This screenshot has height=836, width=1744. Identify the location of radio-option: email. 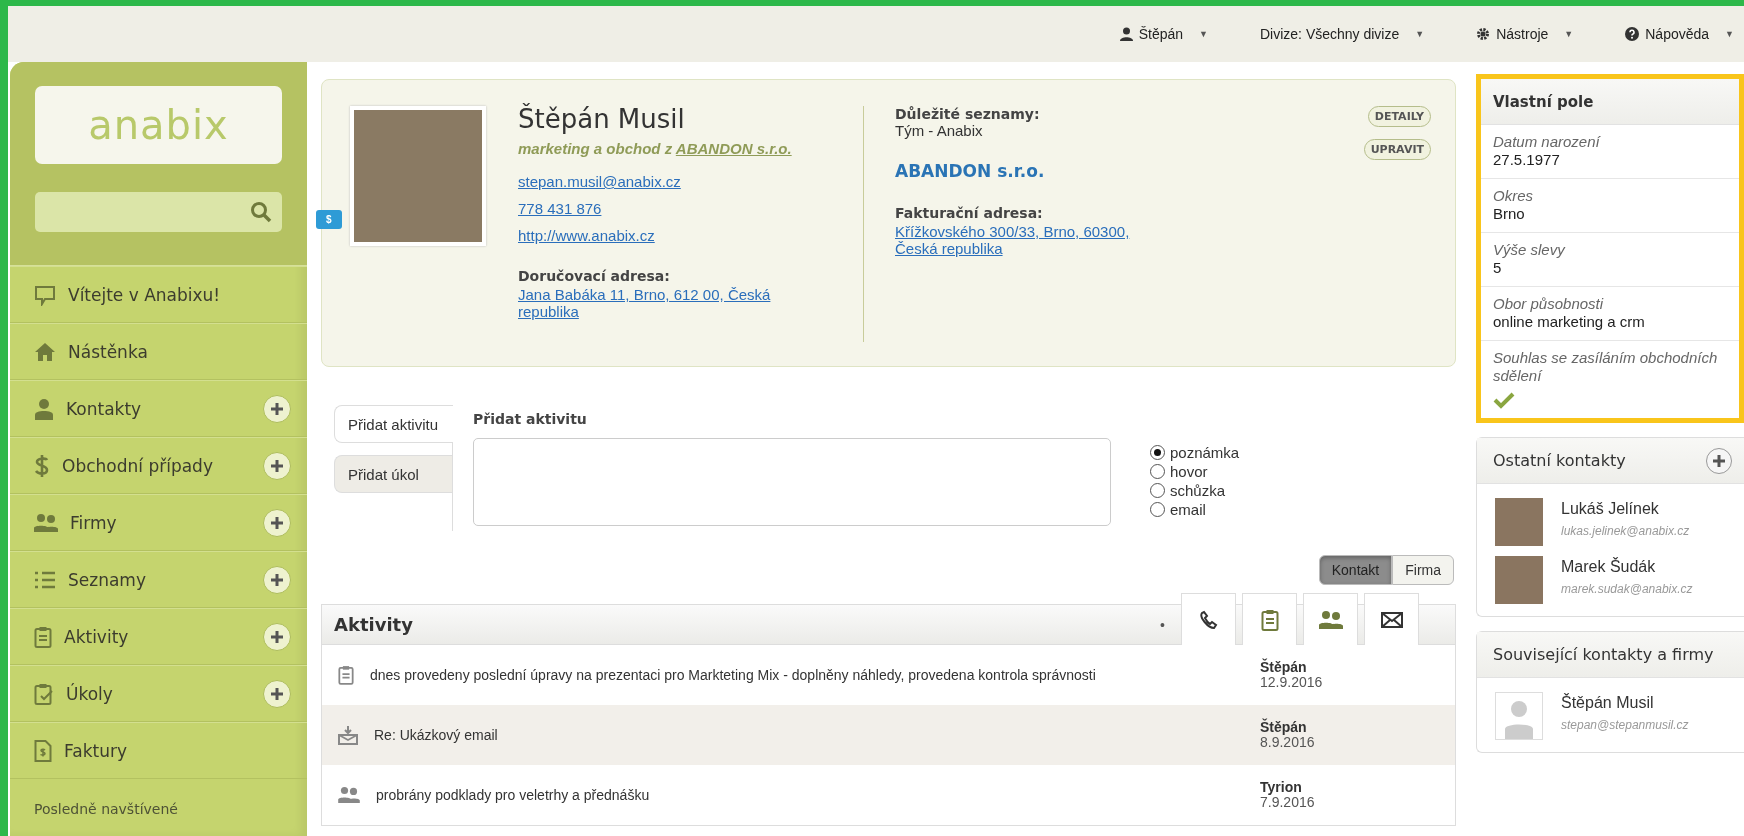
(1195, 509).